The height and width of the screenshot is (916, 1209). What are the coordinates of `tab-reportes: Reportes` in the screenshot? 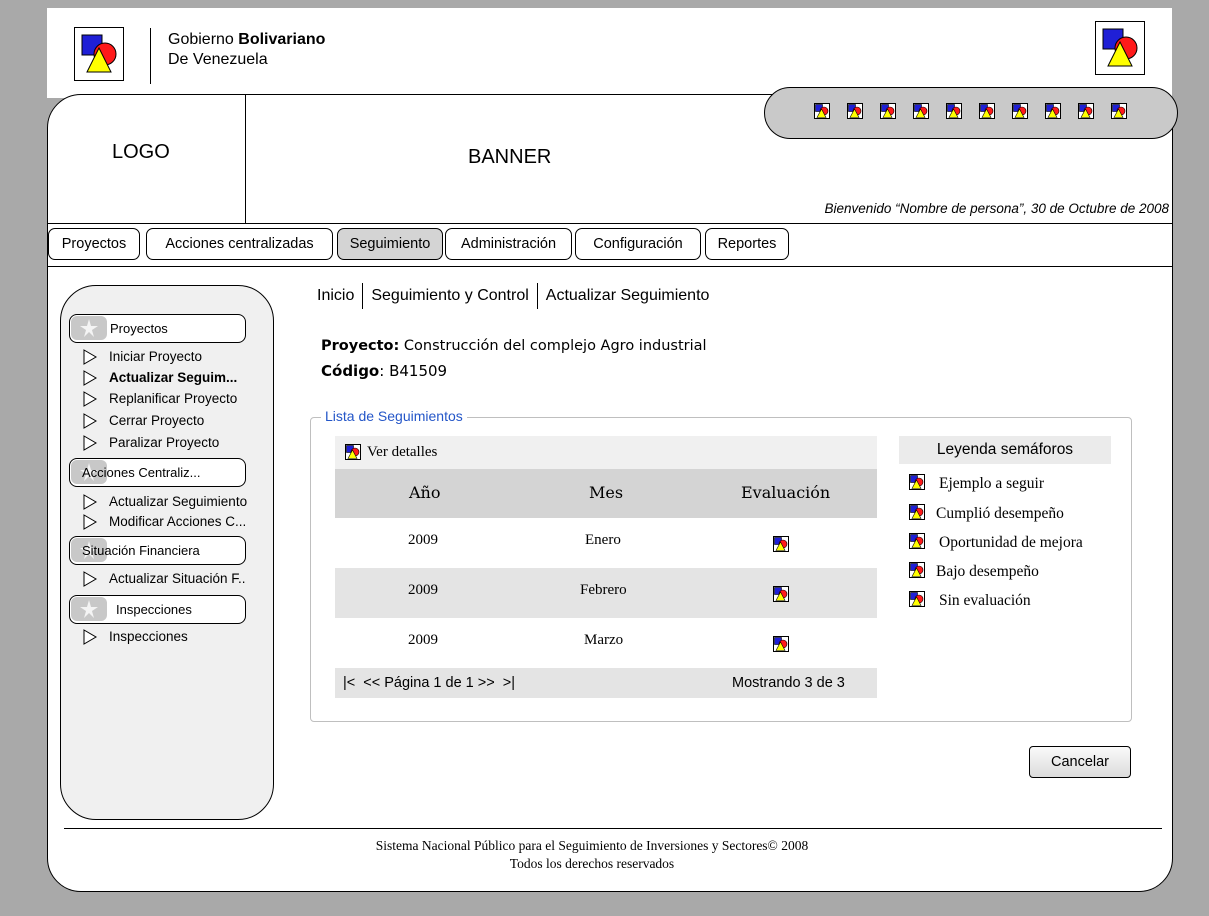 It's located at (747, 244).